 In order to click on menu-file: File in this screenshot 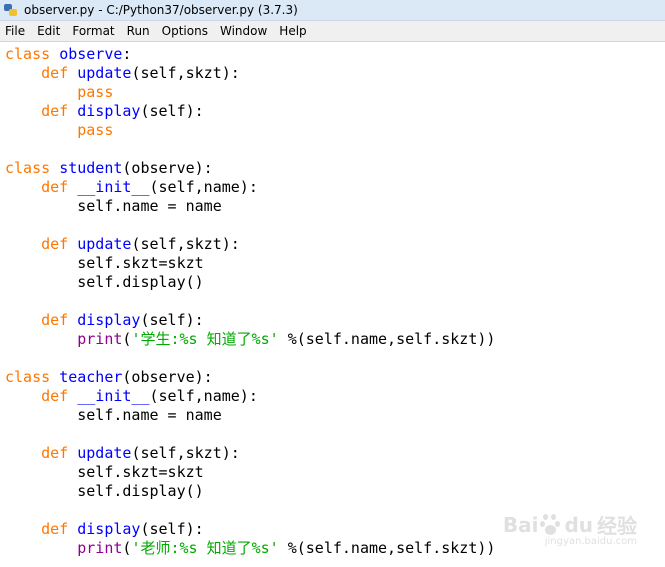, I will do `click(15, 31)`.